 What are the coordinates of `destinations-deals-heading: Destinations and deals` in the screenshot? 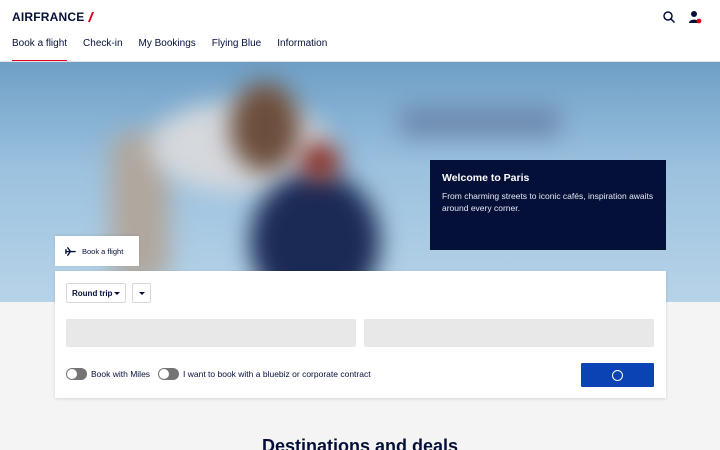 It's located at (360, 443).